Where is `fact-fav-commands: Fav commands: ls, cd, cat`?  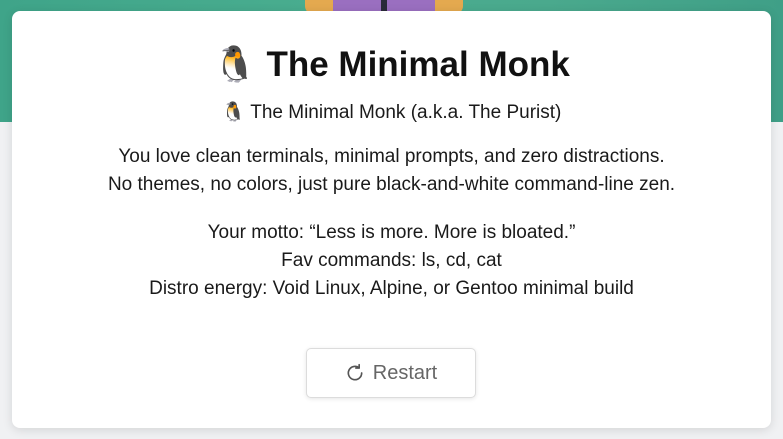 fact-fav-commands: Fav commands: ls, cd, cat is located at coordinates (391, 260).